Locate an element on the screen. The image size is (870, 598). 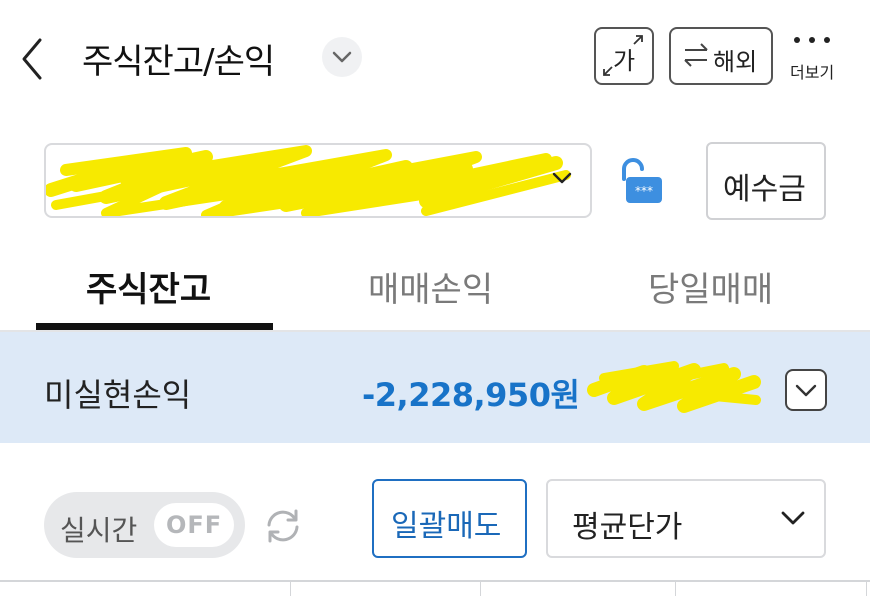
back-icon is located at coordinates (32, 59).